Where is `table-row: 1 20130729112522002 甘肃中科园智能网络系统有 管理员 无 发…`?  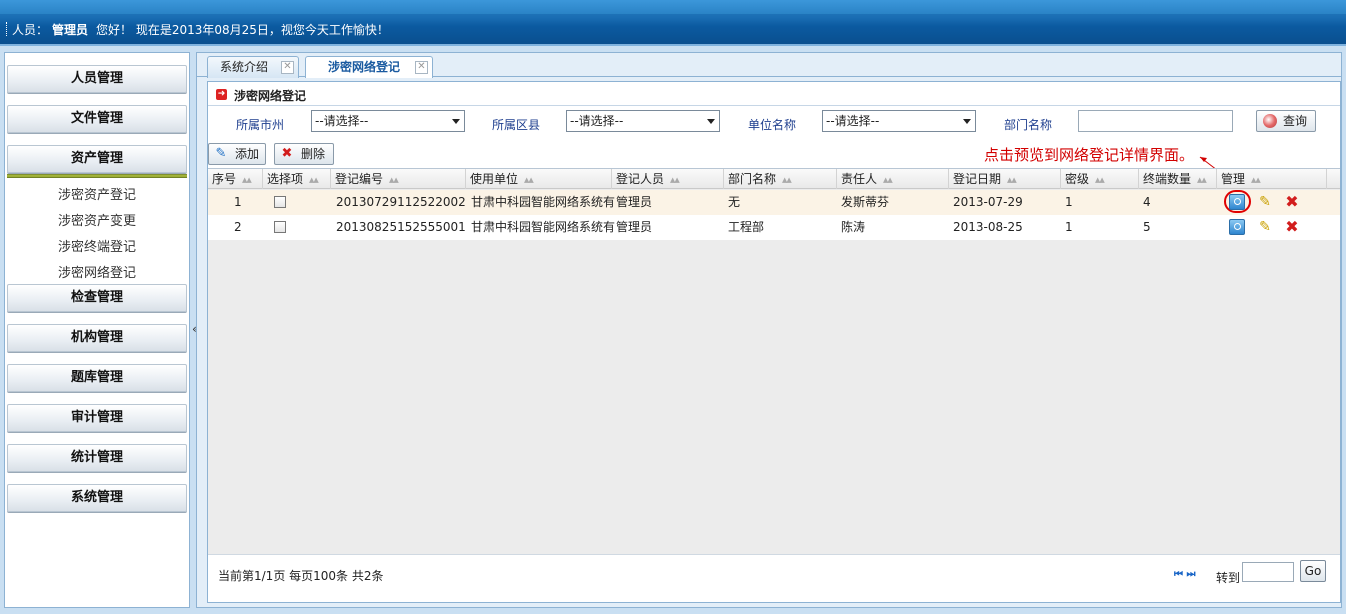
table-row: 1 20130729112522002 甘肃中科园智能网络系统有 管理员 无 发… is located at coordinates (774, 202).